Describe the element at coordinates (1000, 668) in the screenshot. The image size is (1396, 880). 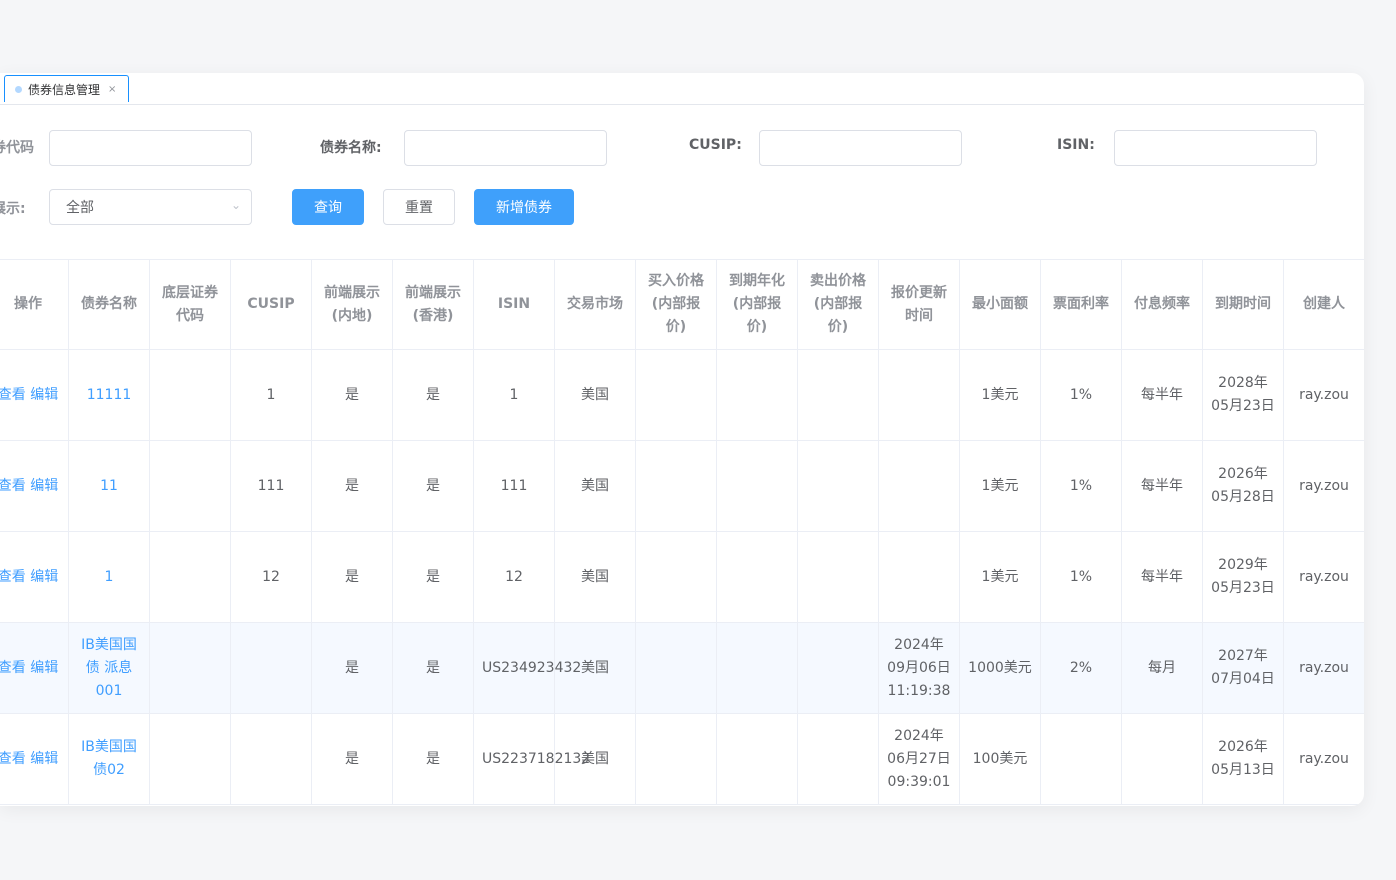
I see `cell-min-denom: 1000美元` at that location.